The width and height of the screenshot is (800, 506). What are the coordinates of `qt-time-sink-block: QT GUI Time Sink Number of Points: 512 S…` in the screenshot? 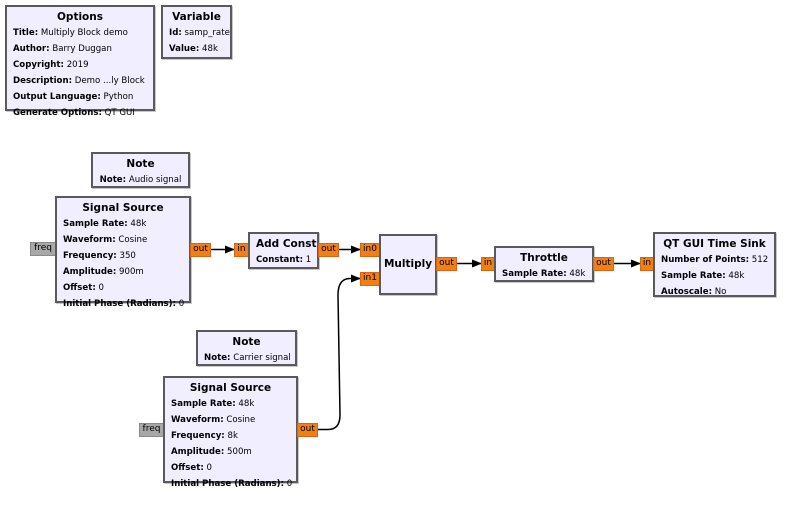 It's located at (714, 264).